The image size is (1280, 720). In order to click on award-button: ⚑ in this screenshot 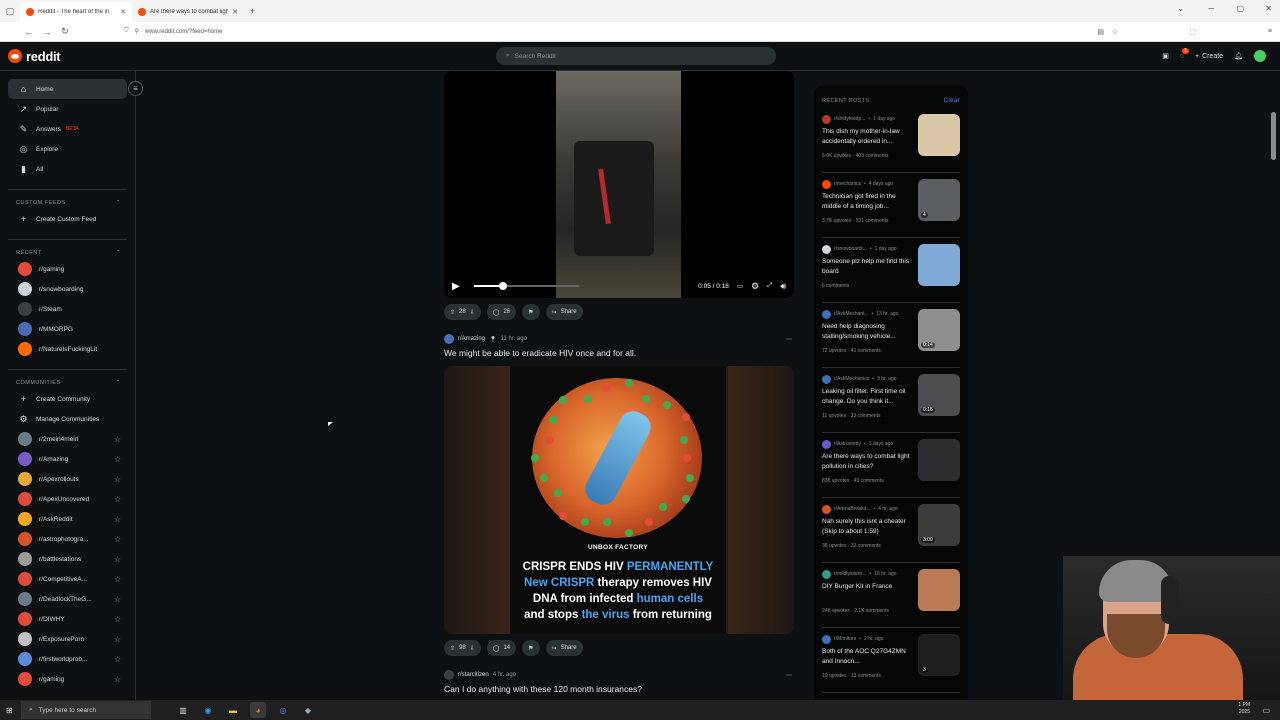, I will do `click(531, 312)`.